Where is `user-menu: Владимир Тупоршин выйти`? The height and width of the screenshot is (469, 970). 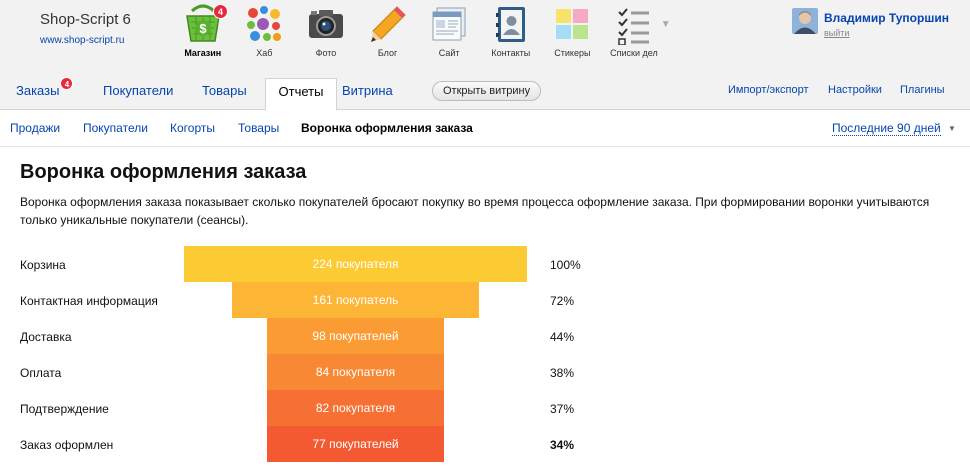 user-menu: Владимир Тупоршин выйти is located at coordinates (870, 23).